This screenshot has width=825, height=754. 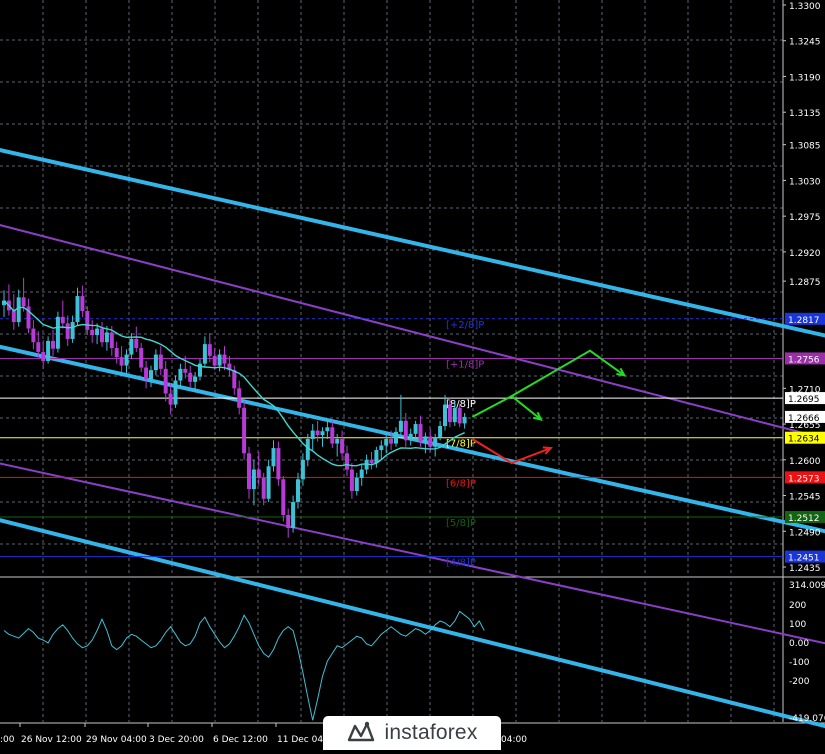 What do you see at coordinates (804, 360) in the screenshot?
I see `price-tag-label: 1.2756` at bounding box center [804, 360].